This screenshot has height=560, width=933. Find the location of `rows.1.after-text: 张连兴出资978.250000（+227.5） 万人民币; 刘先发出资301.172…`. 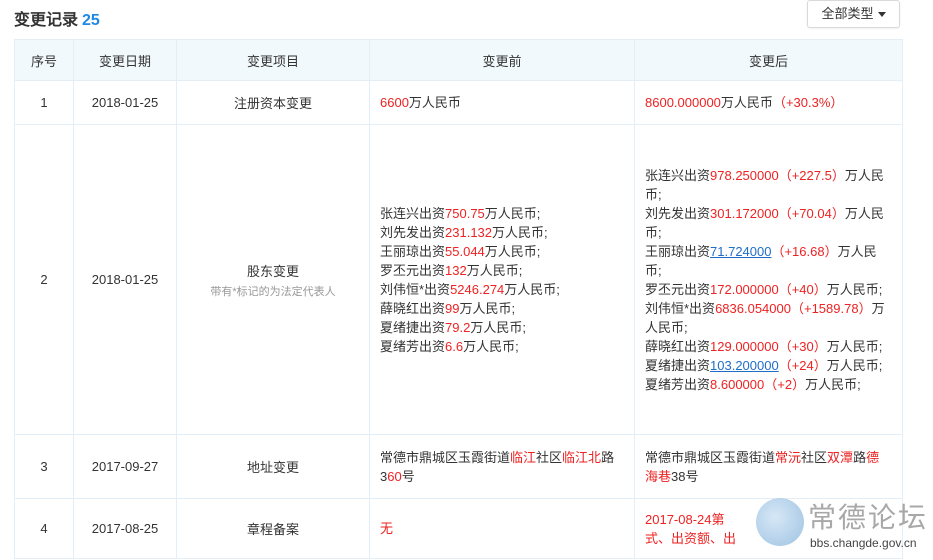

rows.1.after-text: 张连兴出资978.250000（+227.5） 万人民币; 刘先发出资301.172… is located at coordinates (768, 280).